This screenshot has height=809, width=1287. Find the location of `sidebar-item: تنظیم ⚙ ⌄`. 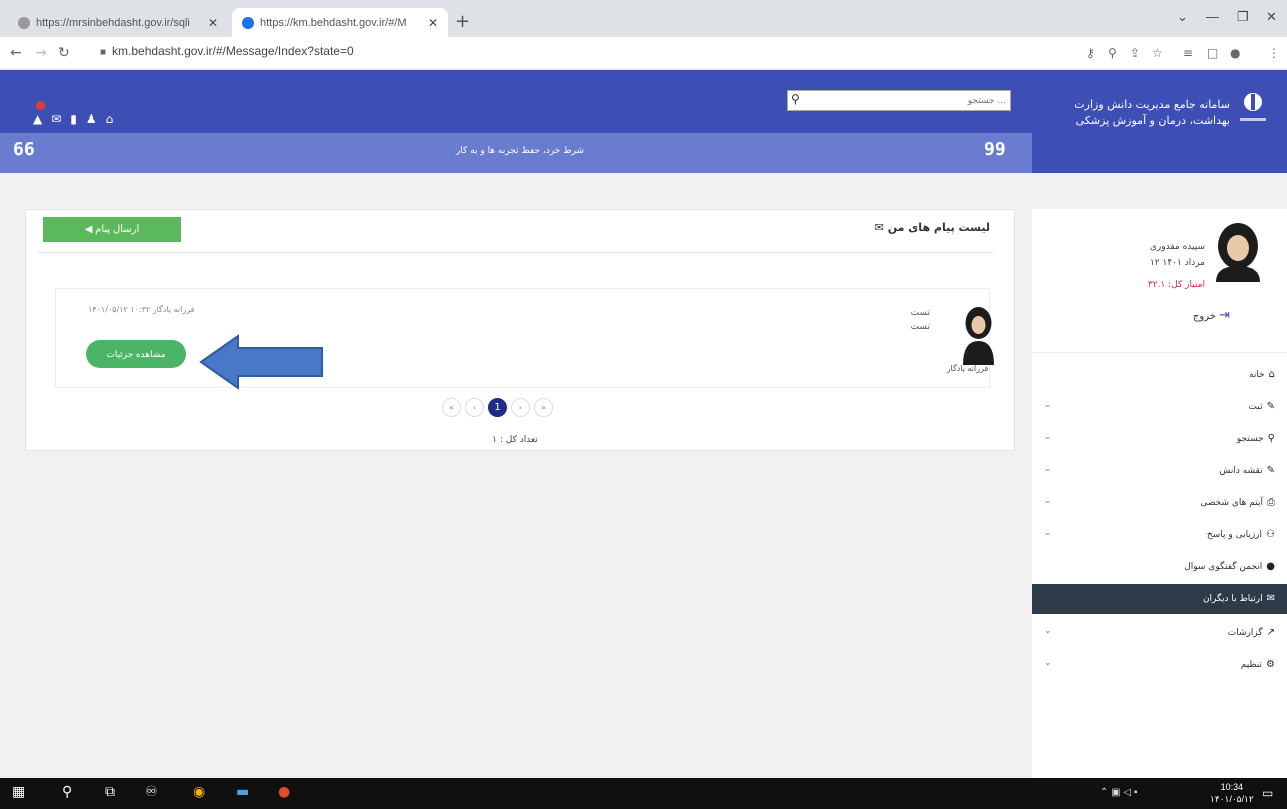

sidebar-item: تنظیم ⚙ ⌄ is located at coordinates (1159, 665).